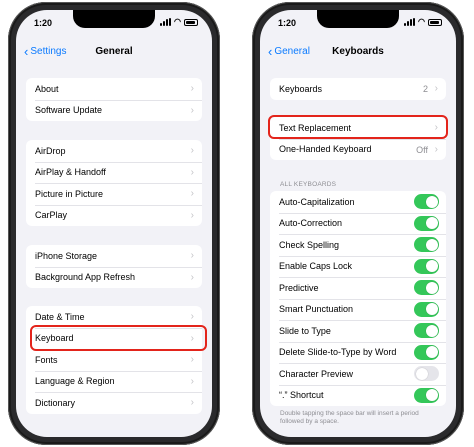 Image resolution: width=474 pixels, height=447 pixels. What do you see at coordinates (358, 202) in the screenshot?
I see `toggle-row-auto-capitalization: Auto-Capitalization` at bounding box center [358, 202].